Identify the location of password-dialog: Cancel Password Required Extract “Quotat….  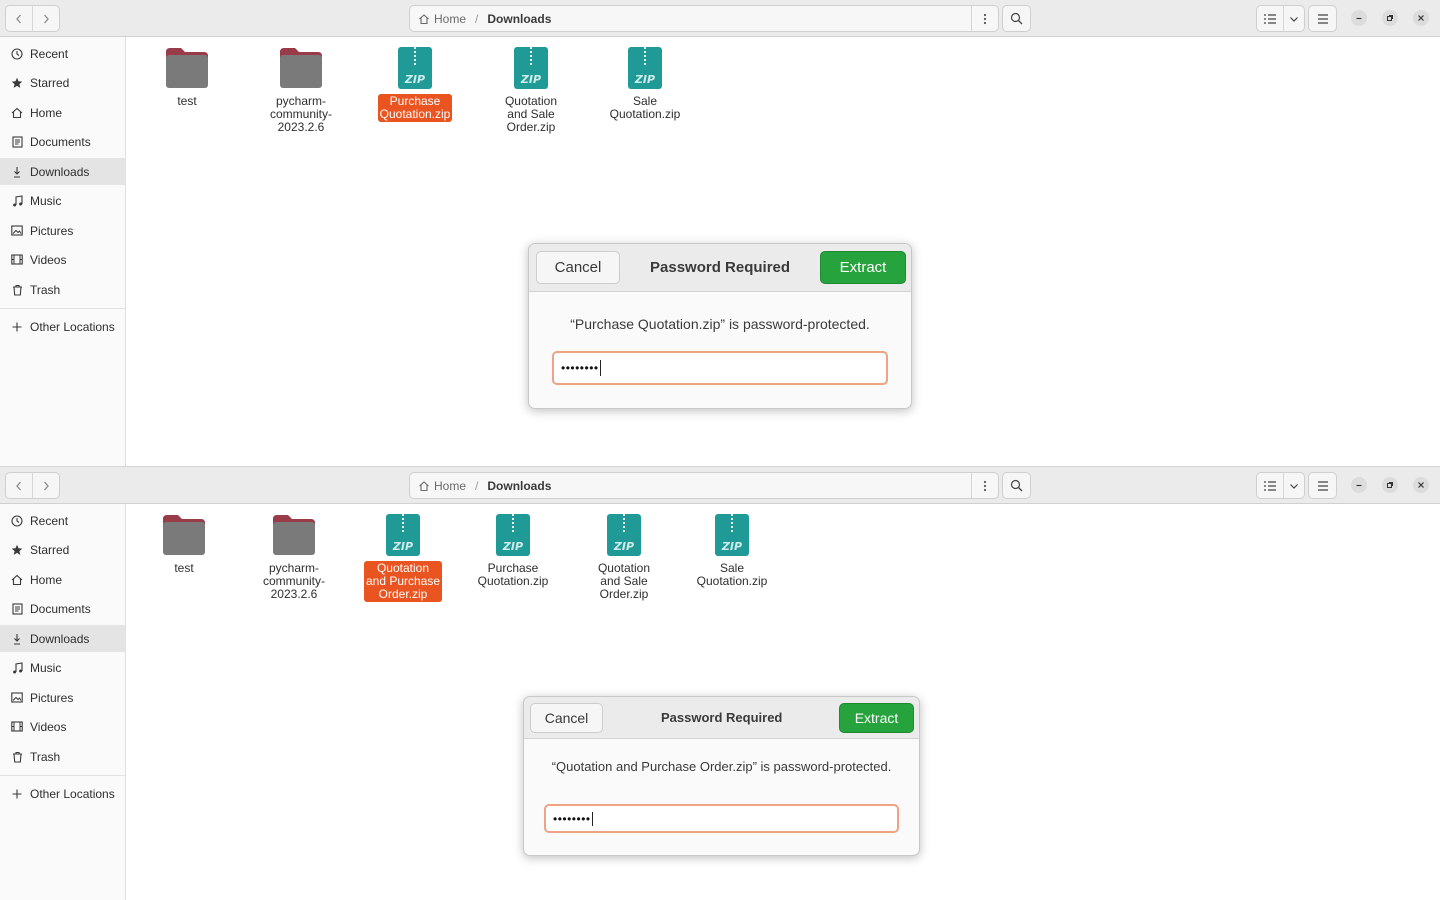
(721, 776).